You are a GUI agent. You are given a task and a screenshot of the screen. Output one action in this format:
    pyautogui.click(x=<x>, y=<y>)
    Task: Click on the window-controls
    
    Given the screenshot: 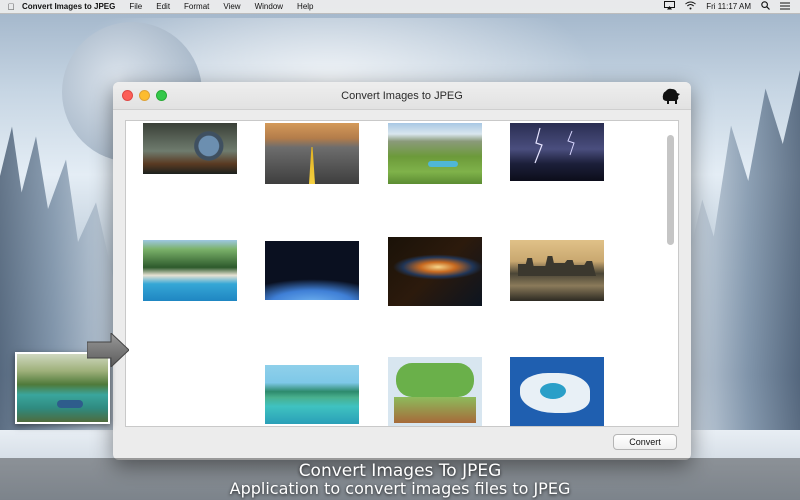 What is the action you would take?
    pyautogui.click(x=144, y=95)
    